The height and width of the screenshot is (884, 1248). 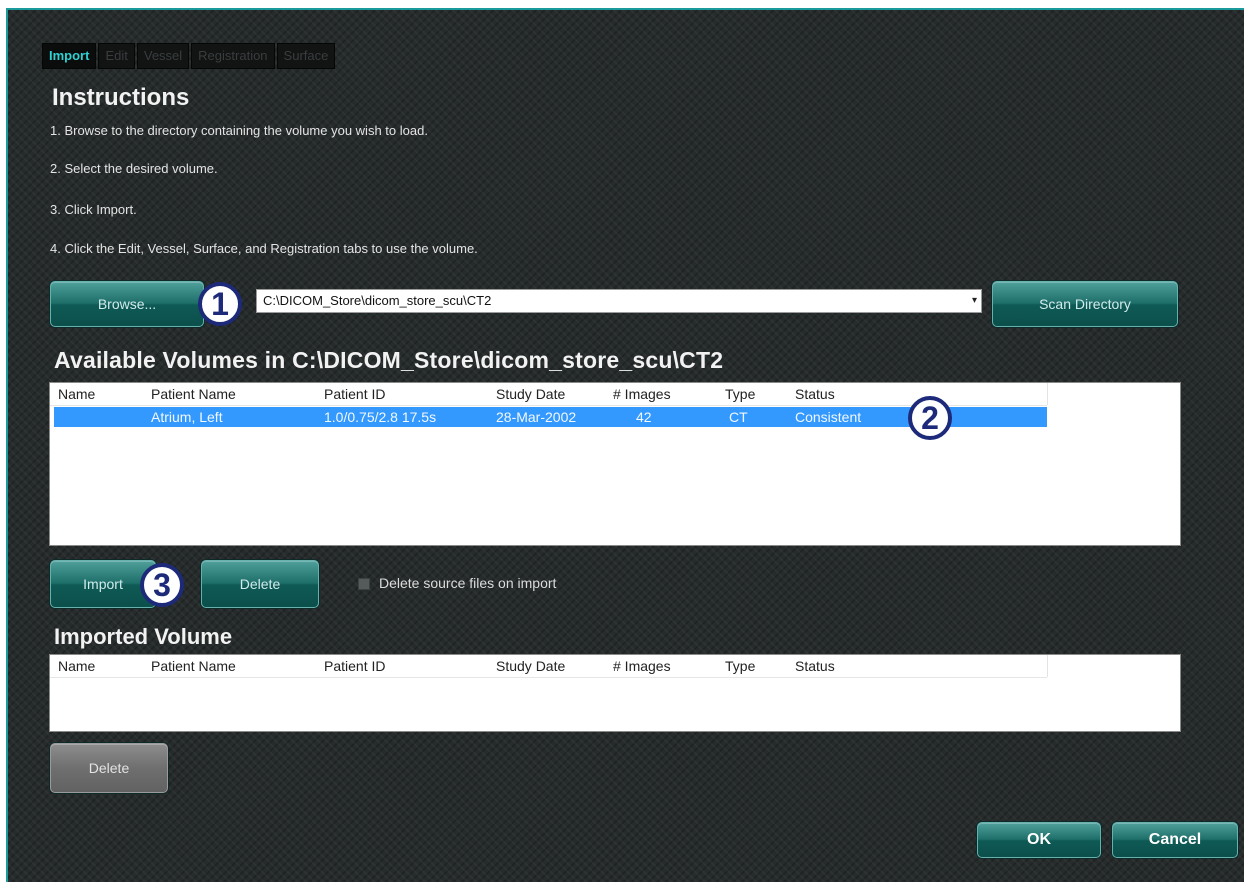 I want to click on cell-type: CT, so click(x=738, y=417).